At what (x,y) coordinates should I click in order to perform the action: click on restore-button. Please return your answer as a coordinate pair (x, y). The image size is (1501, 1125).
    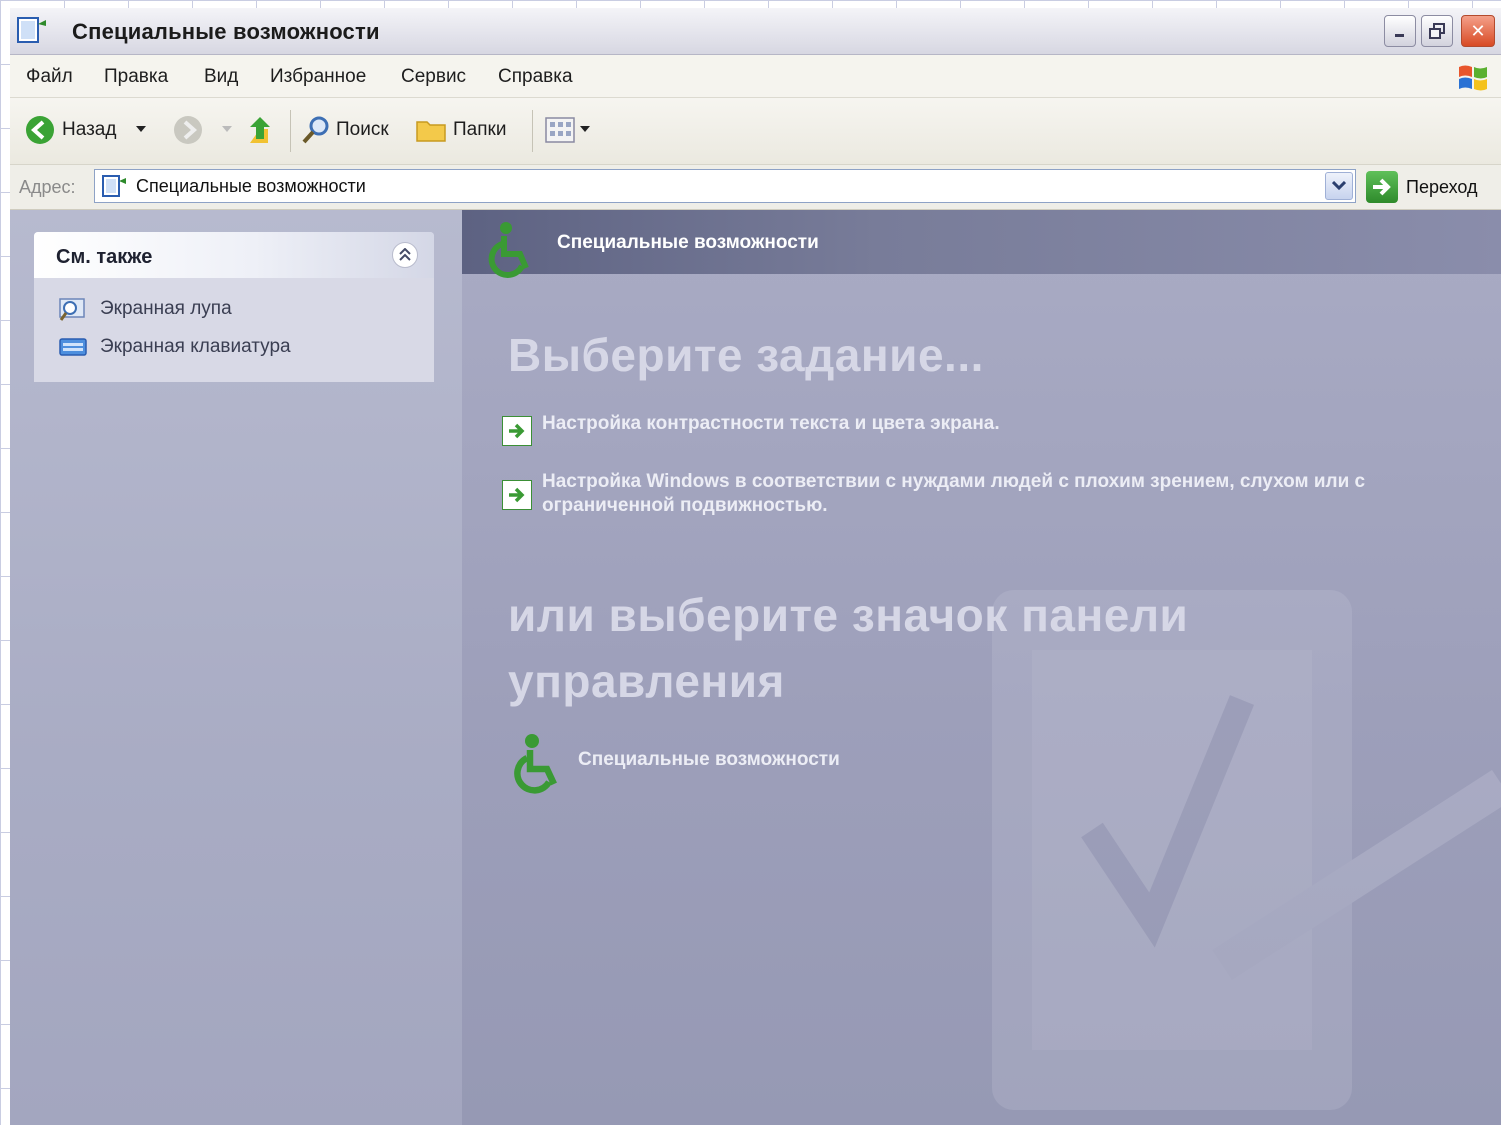
    Looking at the image, I should click on (1437, 31).